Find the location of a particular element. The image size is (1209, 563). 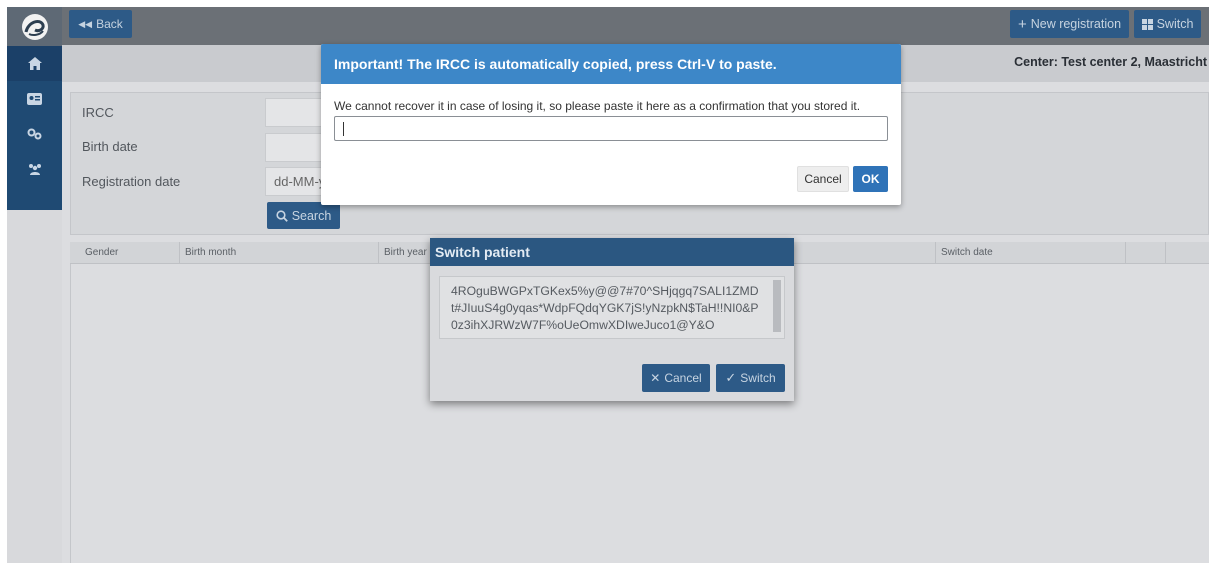

confirm-cancel-button: Cancel is located at coordinates (823, 179).